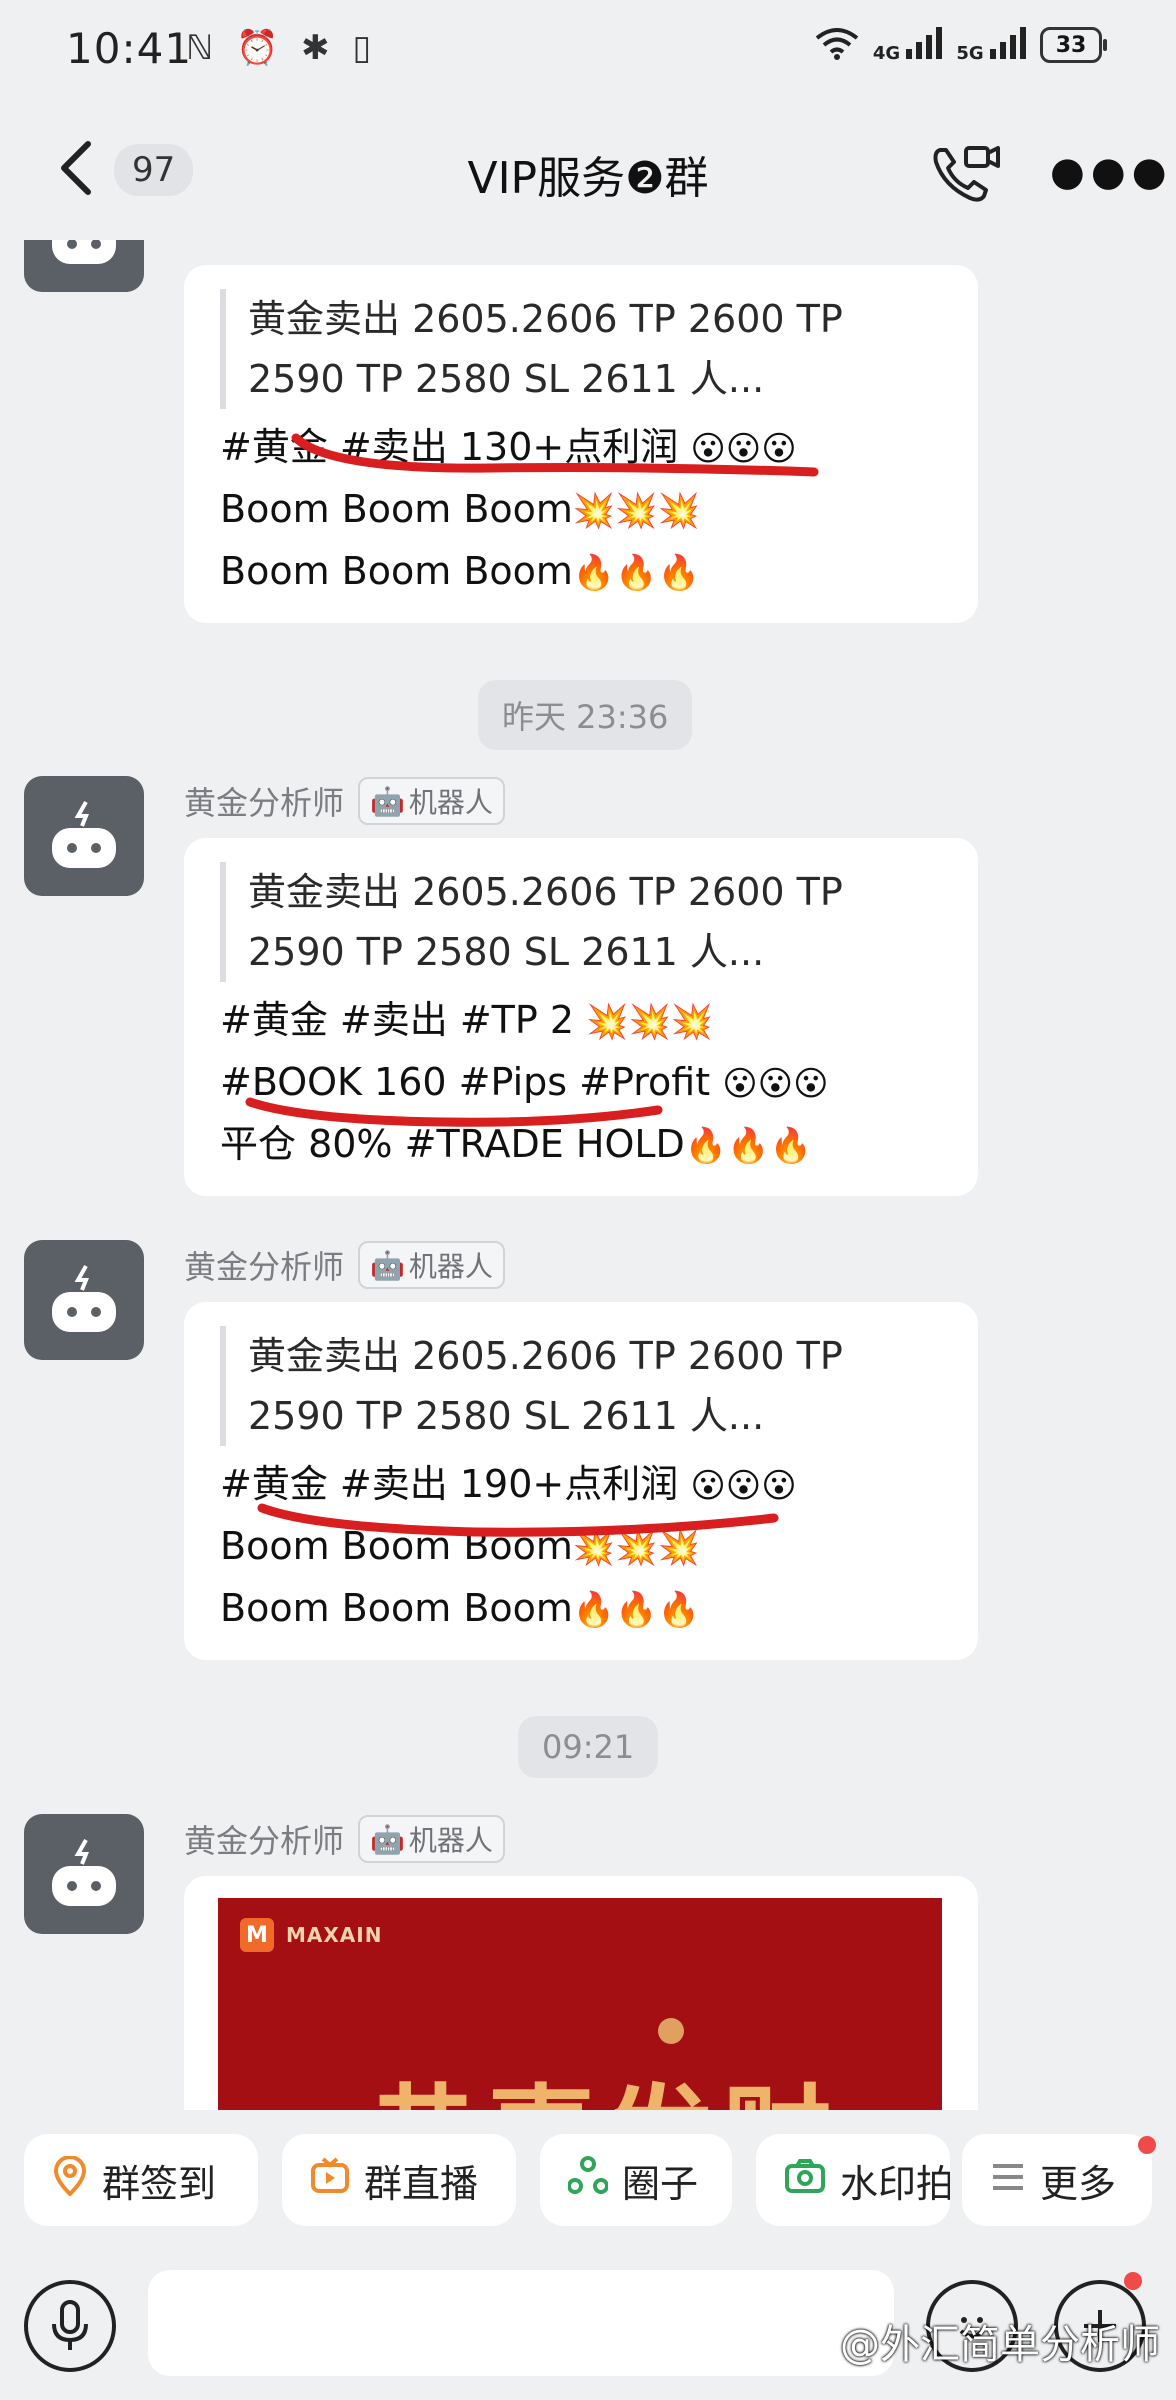 The width and height of the screenshot is (1176, 2400). Describe the element at coordinates (1078, 2183) in the screenshot. I see `quick-action-label: 更多` at that location.